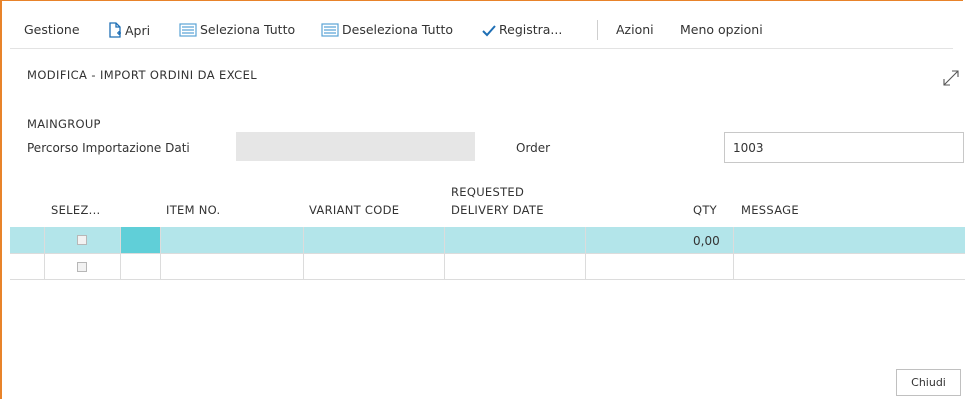 Image resolution: width=965 pixels, height=401 pixels. I want to click on path-label: Percorso Importazione Dati, so click(108, 148).